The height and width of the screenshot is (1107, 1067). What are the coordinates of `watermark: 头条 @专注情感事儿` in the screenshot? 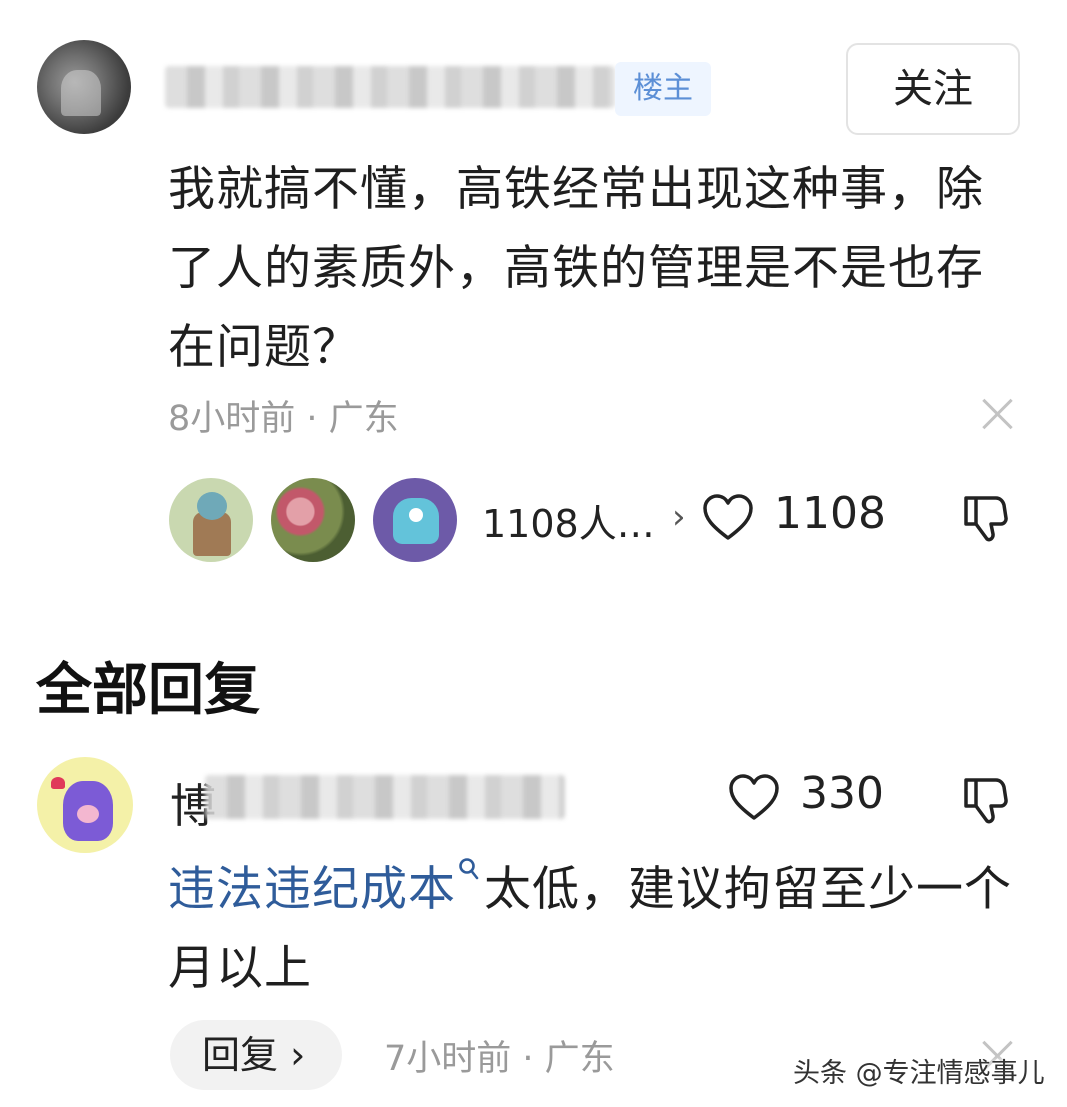 It's located at (919, 1073).